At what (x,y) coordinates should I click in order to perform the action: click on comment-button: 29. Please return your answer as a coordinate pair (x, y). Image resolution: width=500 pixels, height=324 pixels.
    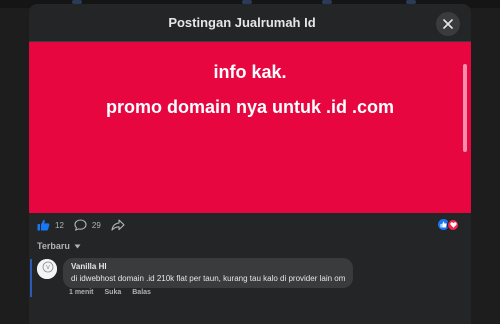
    Looking at the image, I should click on (87, 225).